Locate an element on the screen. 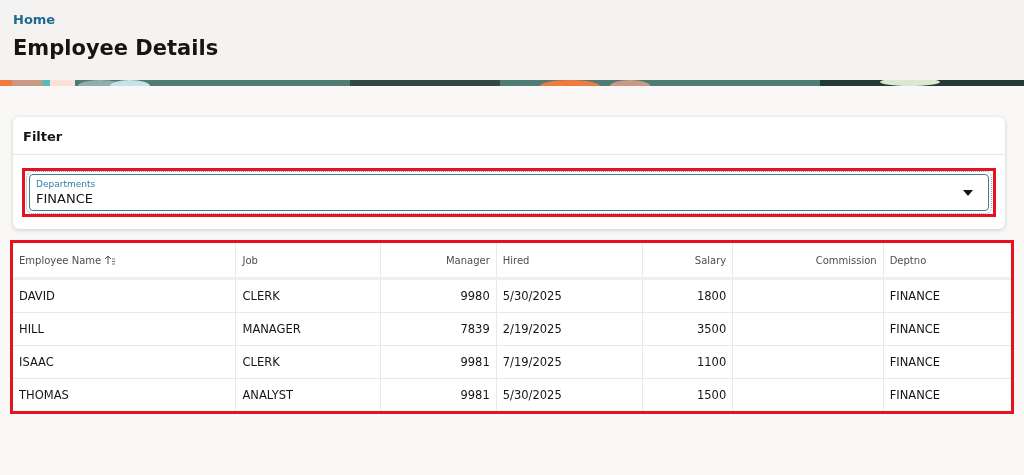 This screenshot has height=475, width=1024. card-title: Filter is located at coordinates (509, 136).